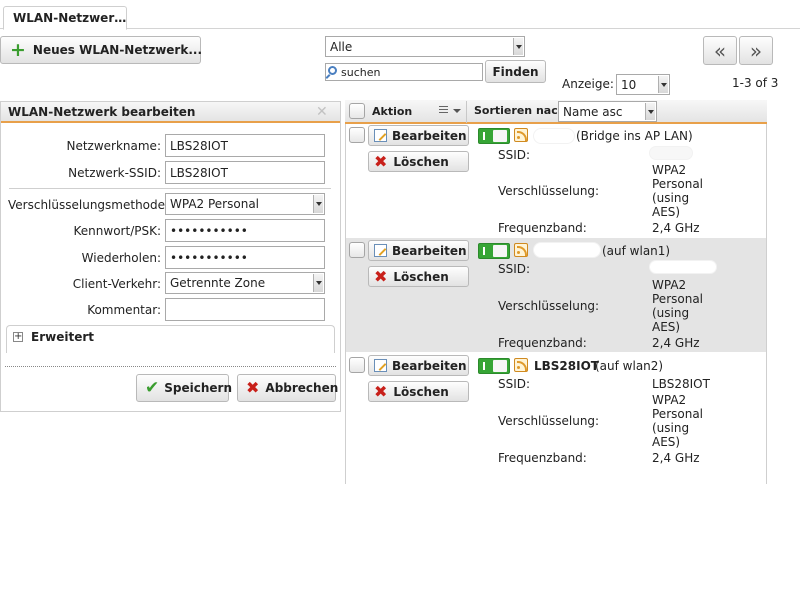 This screenshot has height=600, width=800. I want to click on edit-form-title: WLAN-Netzwerk bearbeiten, so click(102, 112).